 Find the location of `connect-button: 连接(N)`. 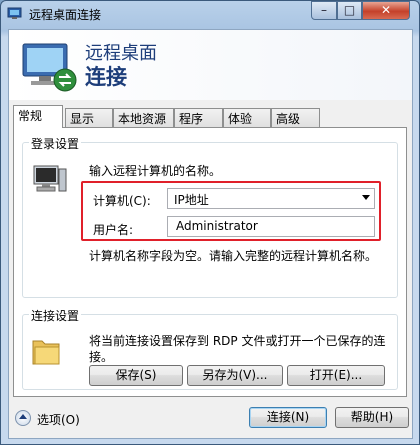

connect-button: 连接(N) is located at coordinates (288, 417).